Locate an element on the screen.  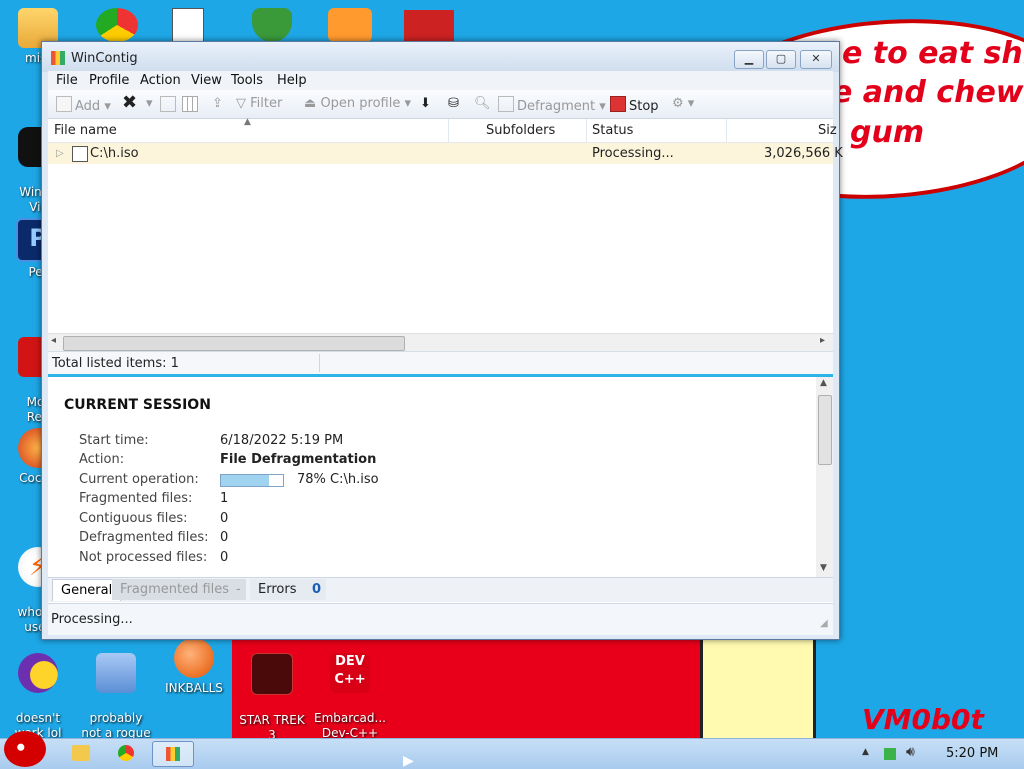
yahoo-icon is located at coordinates (38, 673).